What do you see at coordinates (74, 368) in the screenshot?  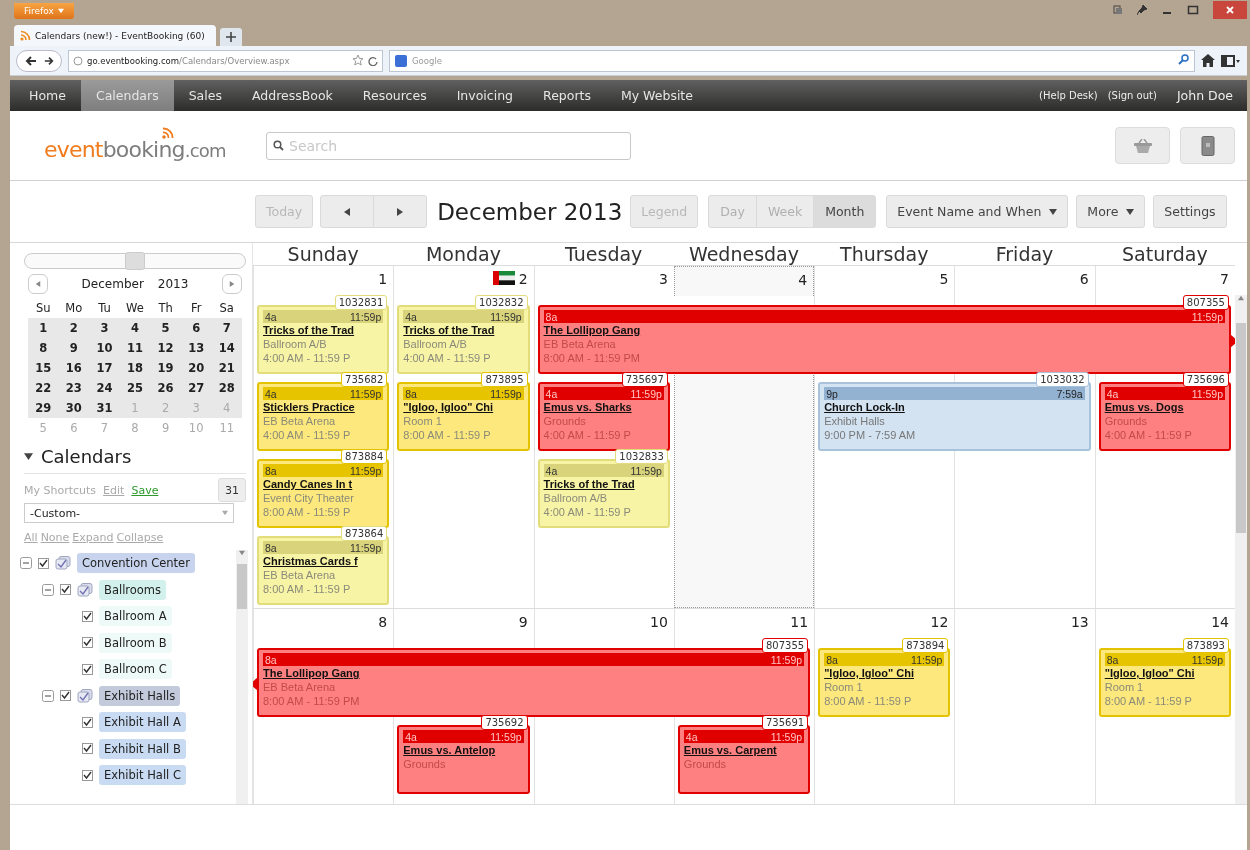 I see `mini-day: 16` at bounding box center [74, 368].